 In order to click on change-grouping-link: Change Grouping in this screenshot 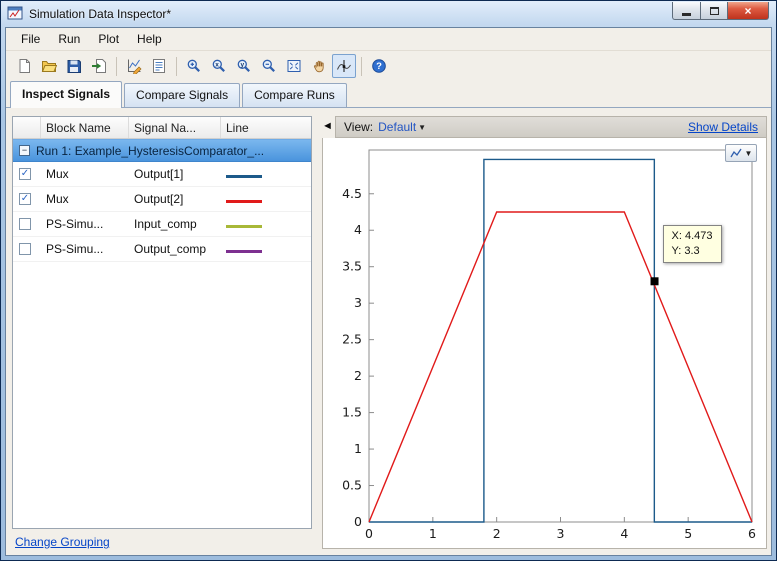, I will do `click(62, 542)`.